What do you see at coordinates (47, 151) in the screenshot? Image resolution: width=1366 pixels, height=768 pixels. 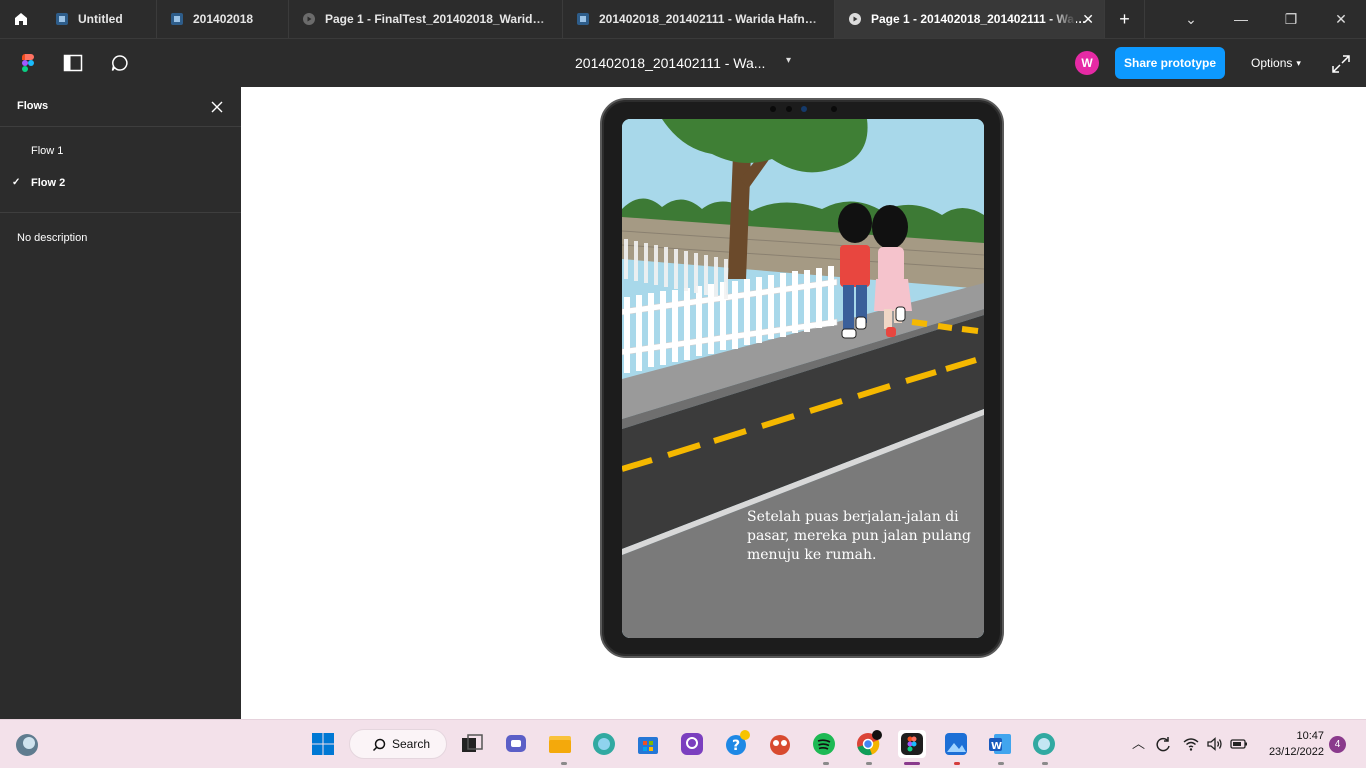 I see `flow-label: Flow 1` at bounding box center [47, 151].